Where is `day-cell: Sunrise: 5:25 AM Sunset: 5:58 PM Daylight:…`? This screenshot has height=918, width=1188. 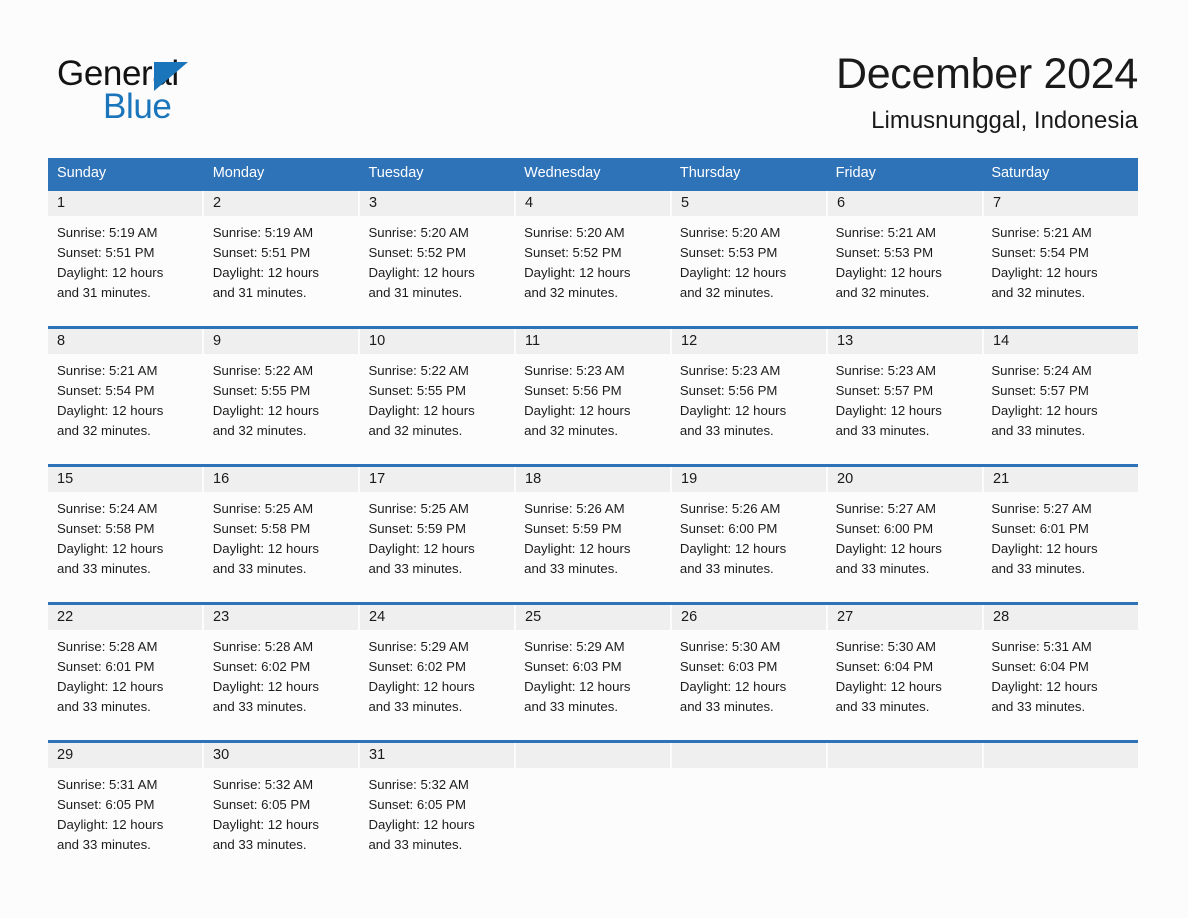 day-cell: Sunrise: 5:25 AM Sunset: 5:58 PM Daylight:… is located at coordinates (281, 543).